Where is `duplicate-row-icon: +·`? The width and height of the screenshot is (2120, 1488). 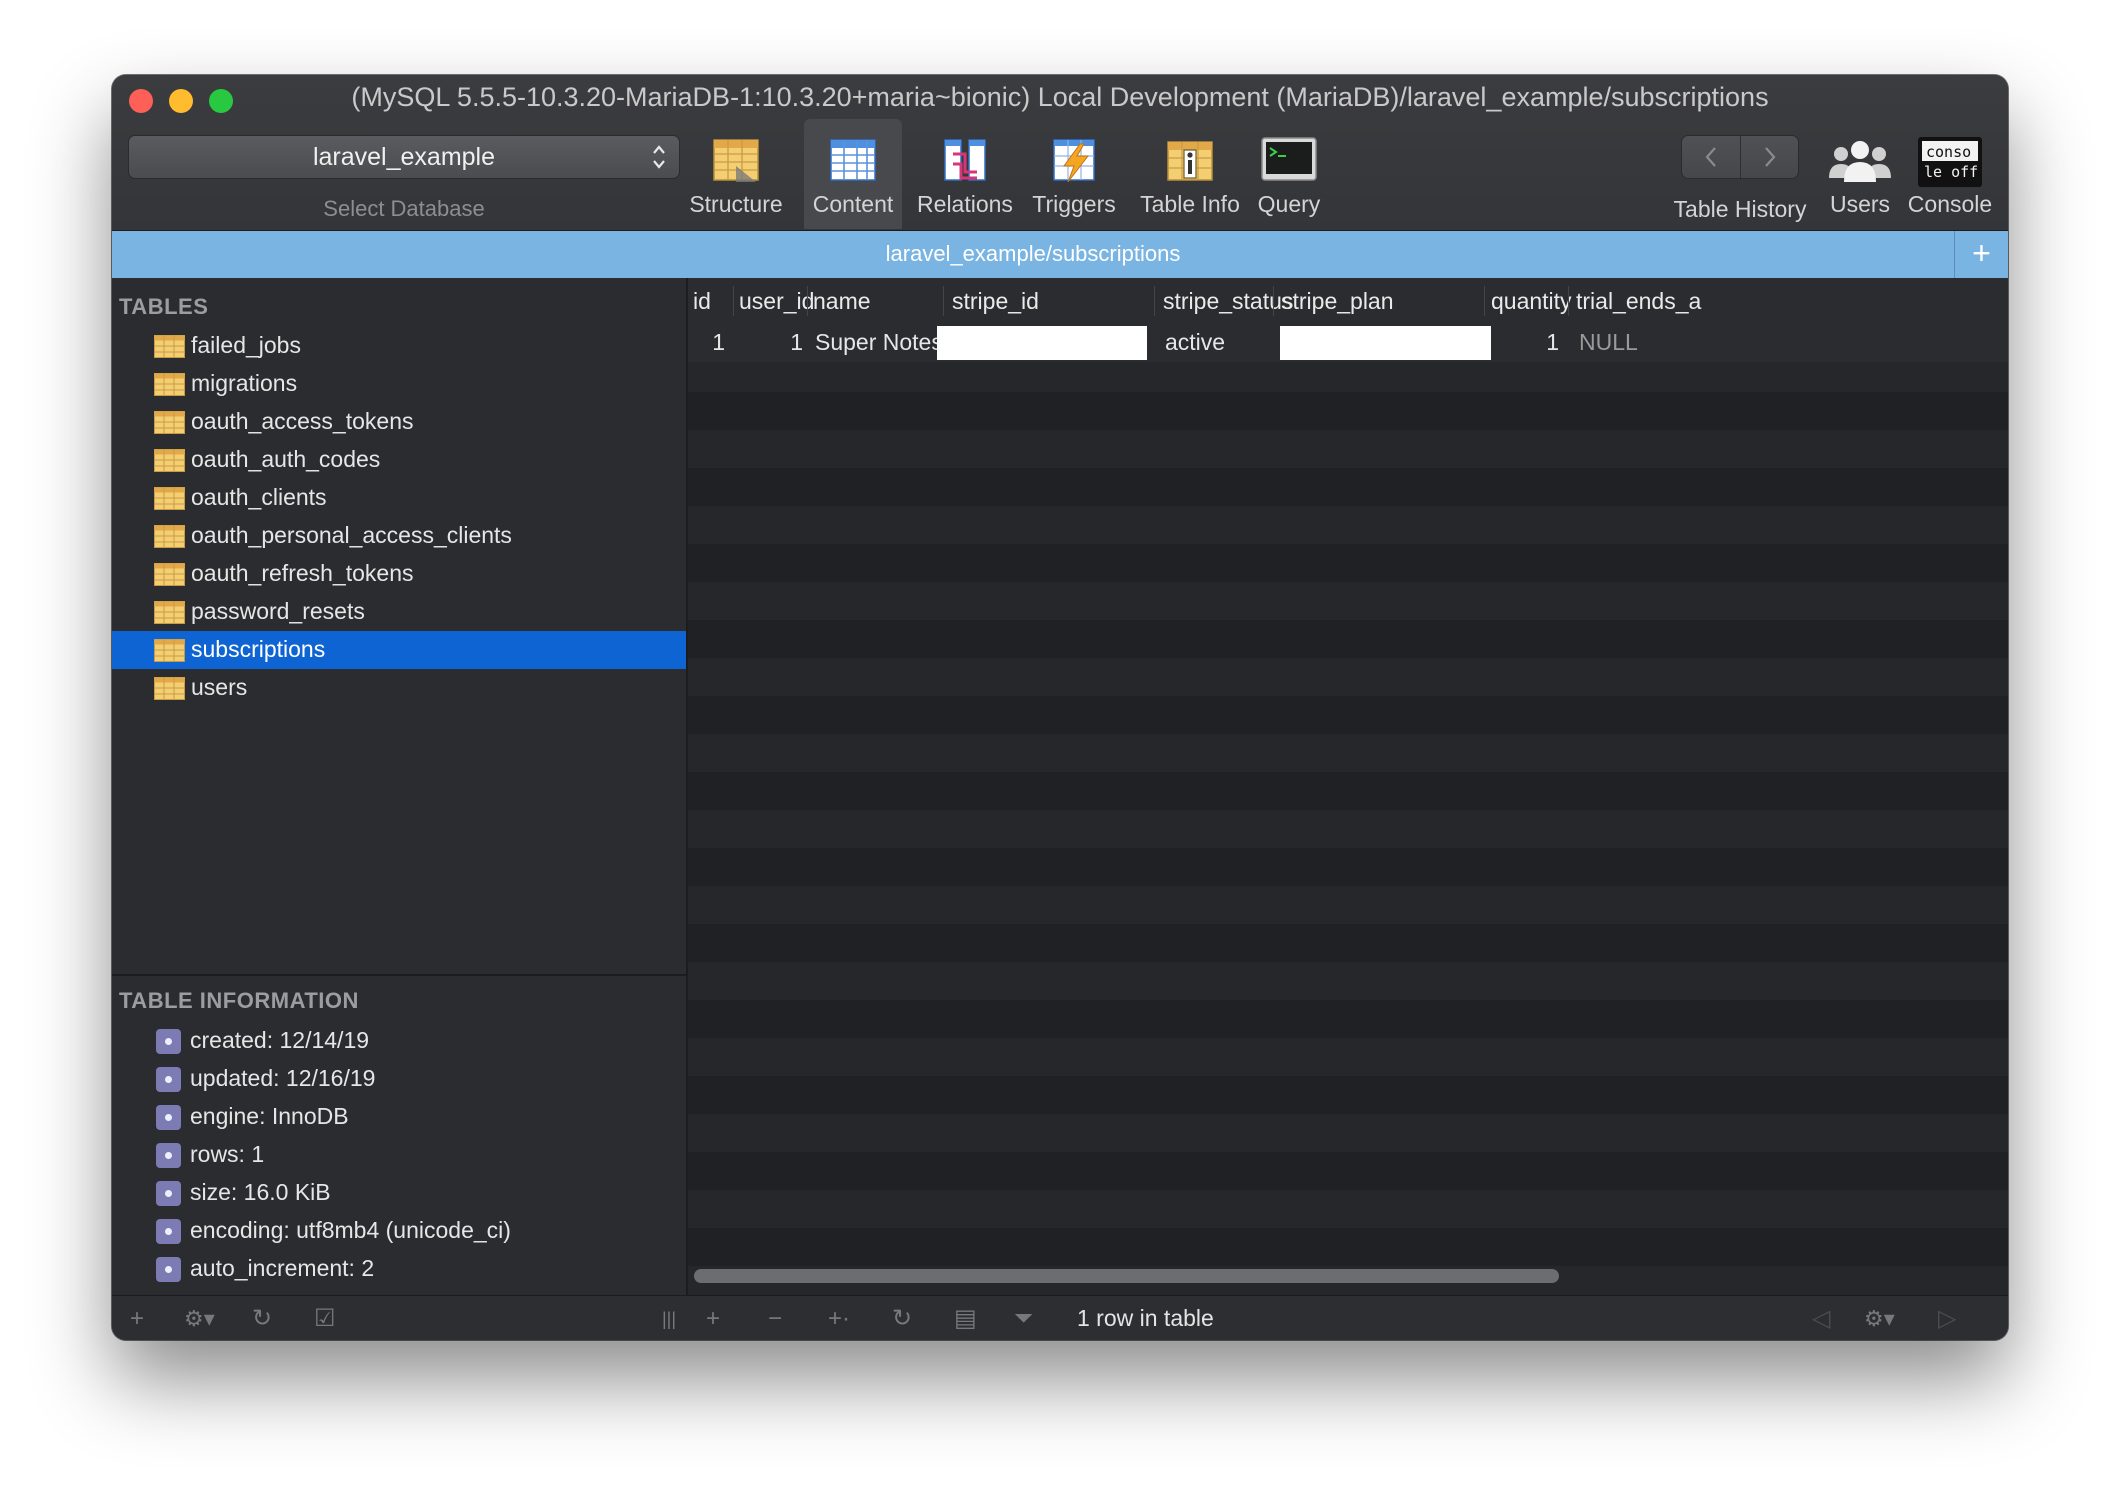
duplicate-row-icon: +· is located at coordinates (839, 1319).